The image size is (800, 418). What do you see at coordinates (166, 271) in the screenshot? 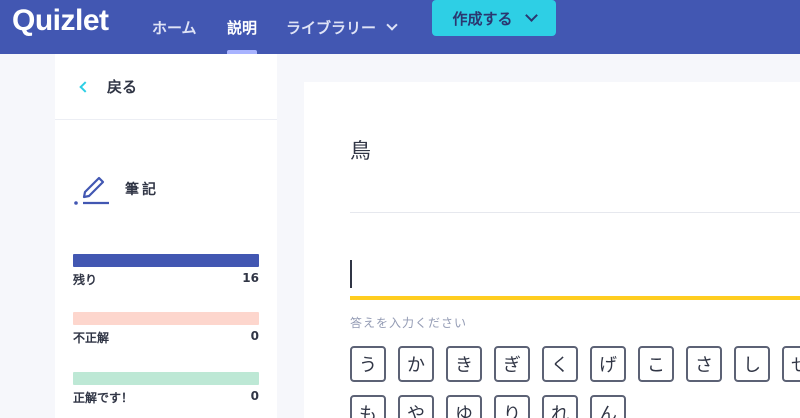
I see `progress-remaining: 残り 16` at bounding box center [166, 271].